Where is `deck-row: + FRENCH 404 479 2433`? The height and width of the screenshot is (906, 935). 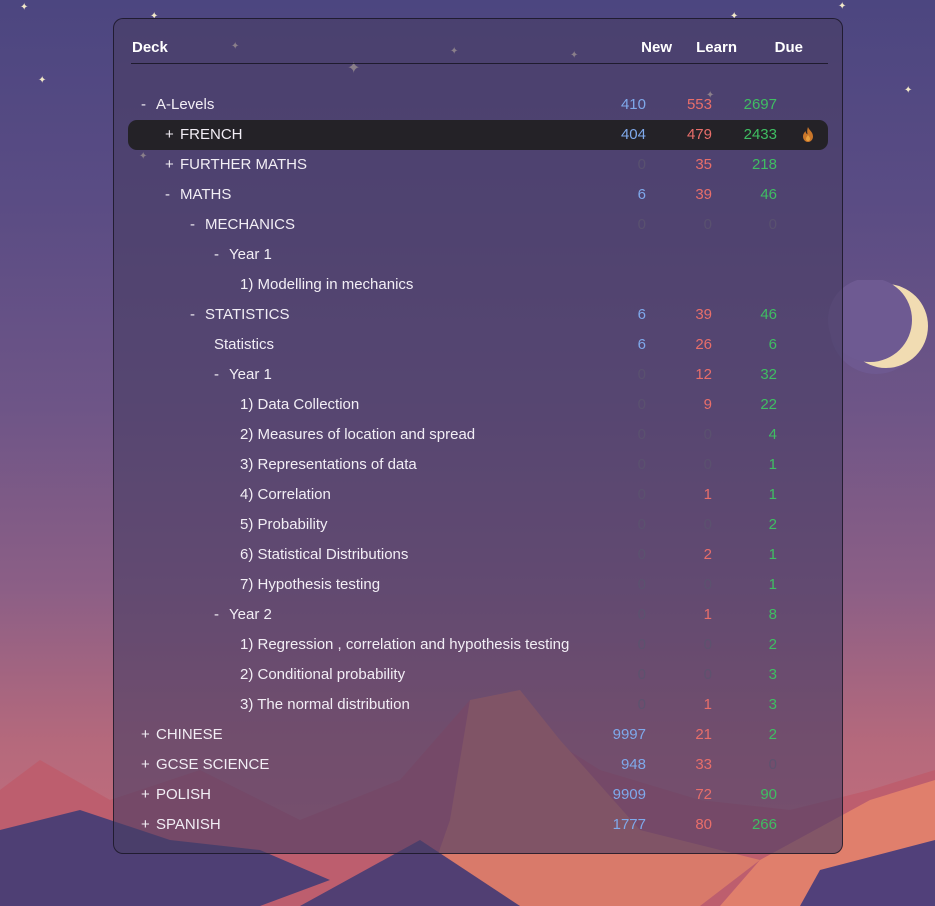 deck-row: + FRENCH 404 479 2433 is located at coordinates (478, 135).